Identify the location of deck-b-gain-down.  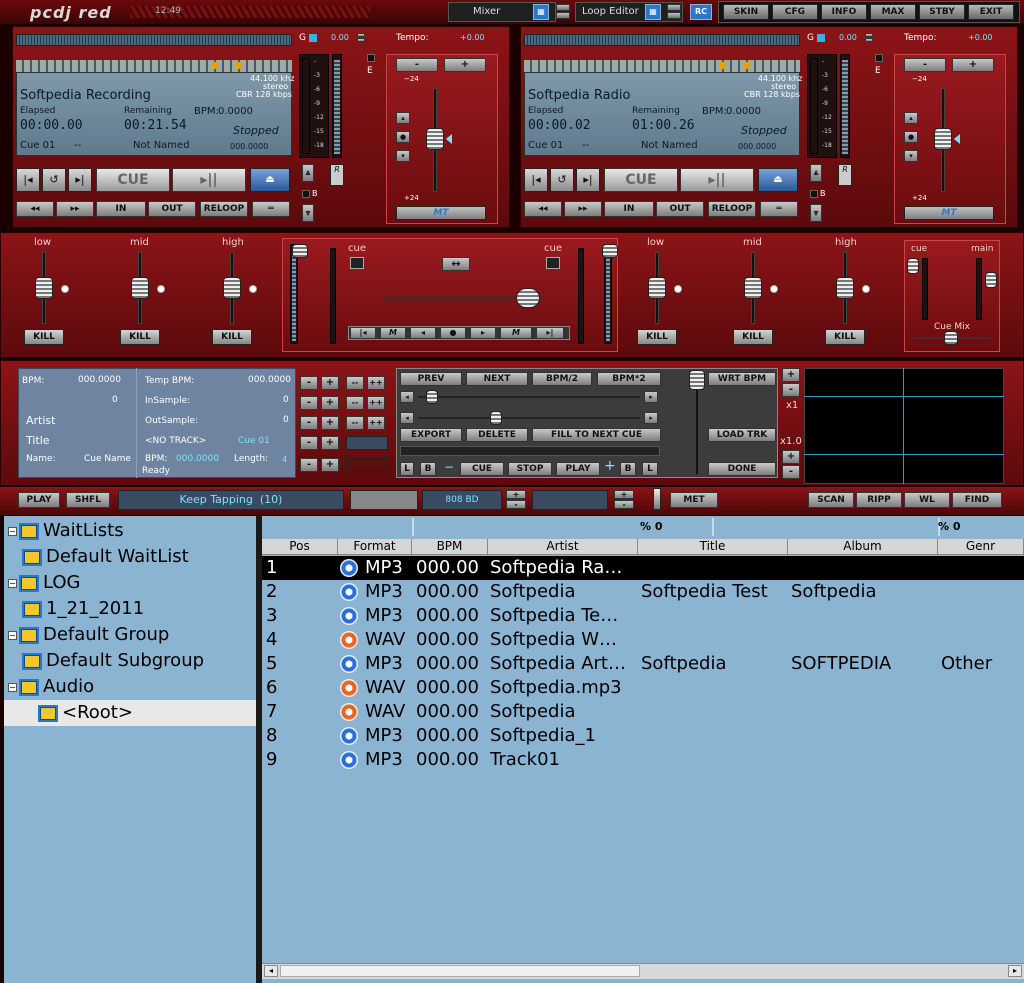
(869, 40).